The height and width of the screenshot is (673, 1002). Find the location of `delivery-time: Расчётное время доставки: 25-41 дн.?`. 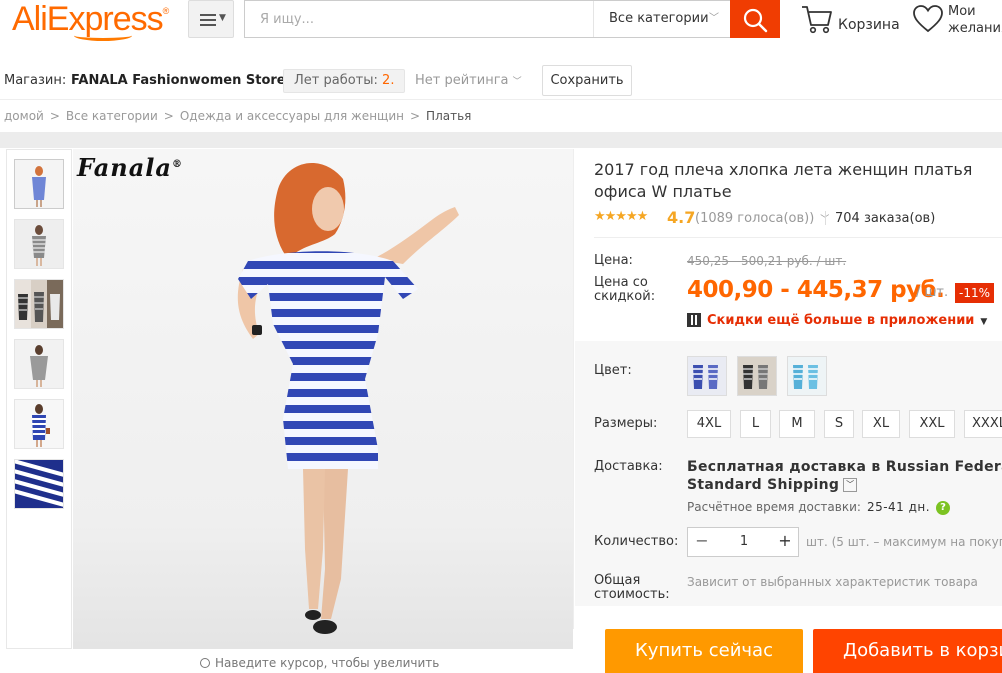

delivery-time: Расчётное время доставки: 25-41 дн.? is located at coordinates (819, 507).